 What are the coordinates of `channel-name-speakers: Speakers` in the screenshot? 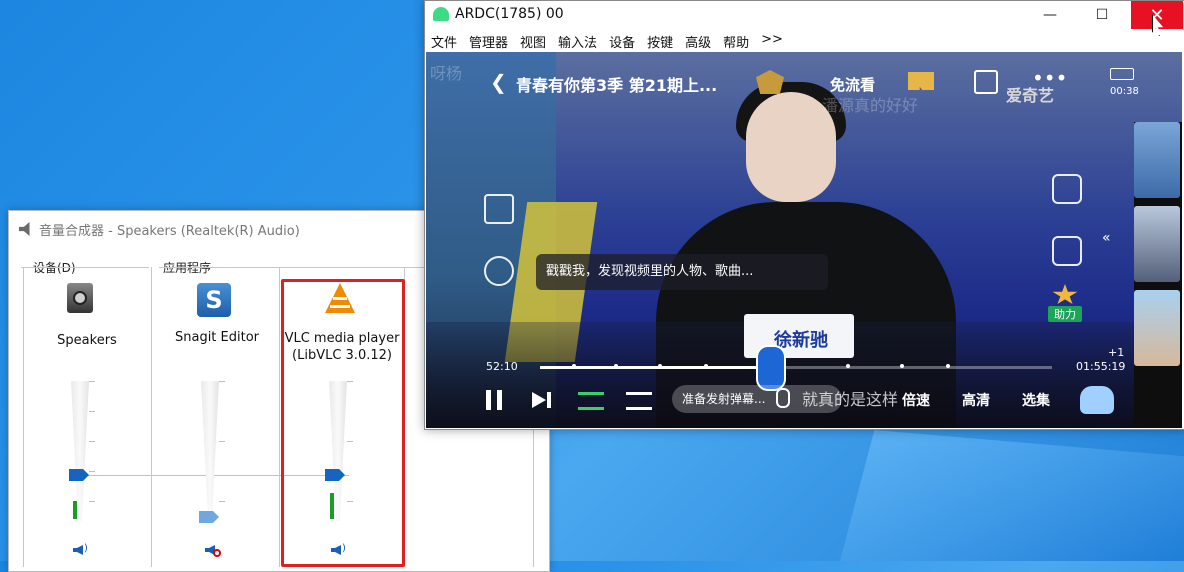 It's located at (87, 340).